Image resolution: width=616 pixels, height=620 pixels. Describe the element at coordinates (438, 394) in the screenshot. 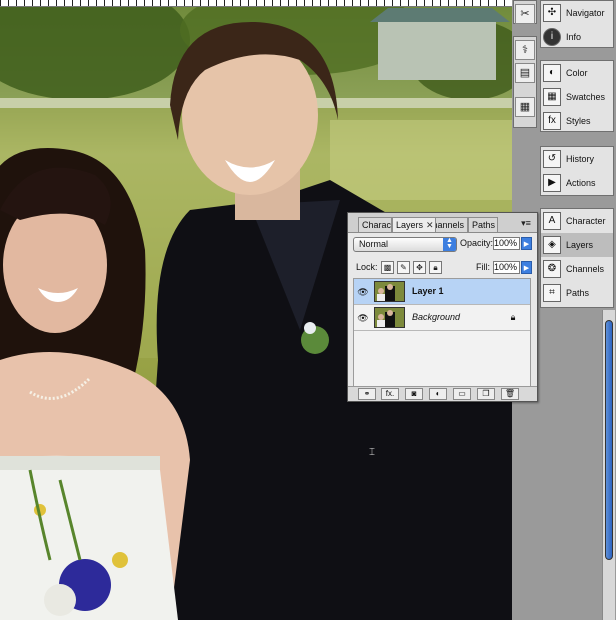

I see `adjustment-layer-icon: ◐` at that location.